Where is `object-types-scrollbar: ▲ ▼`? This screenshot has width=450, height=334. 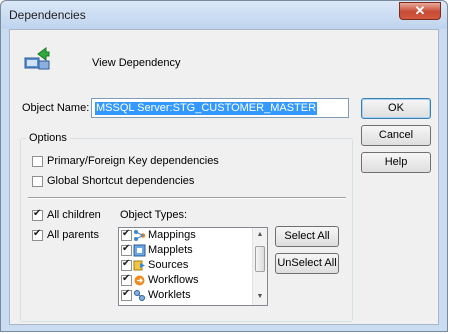
object-types-scrollbar: ▲ ▼ is located at coordinates (259, 266).